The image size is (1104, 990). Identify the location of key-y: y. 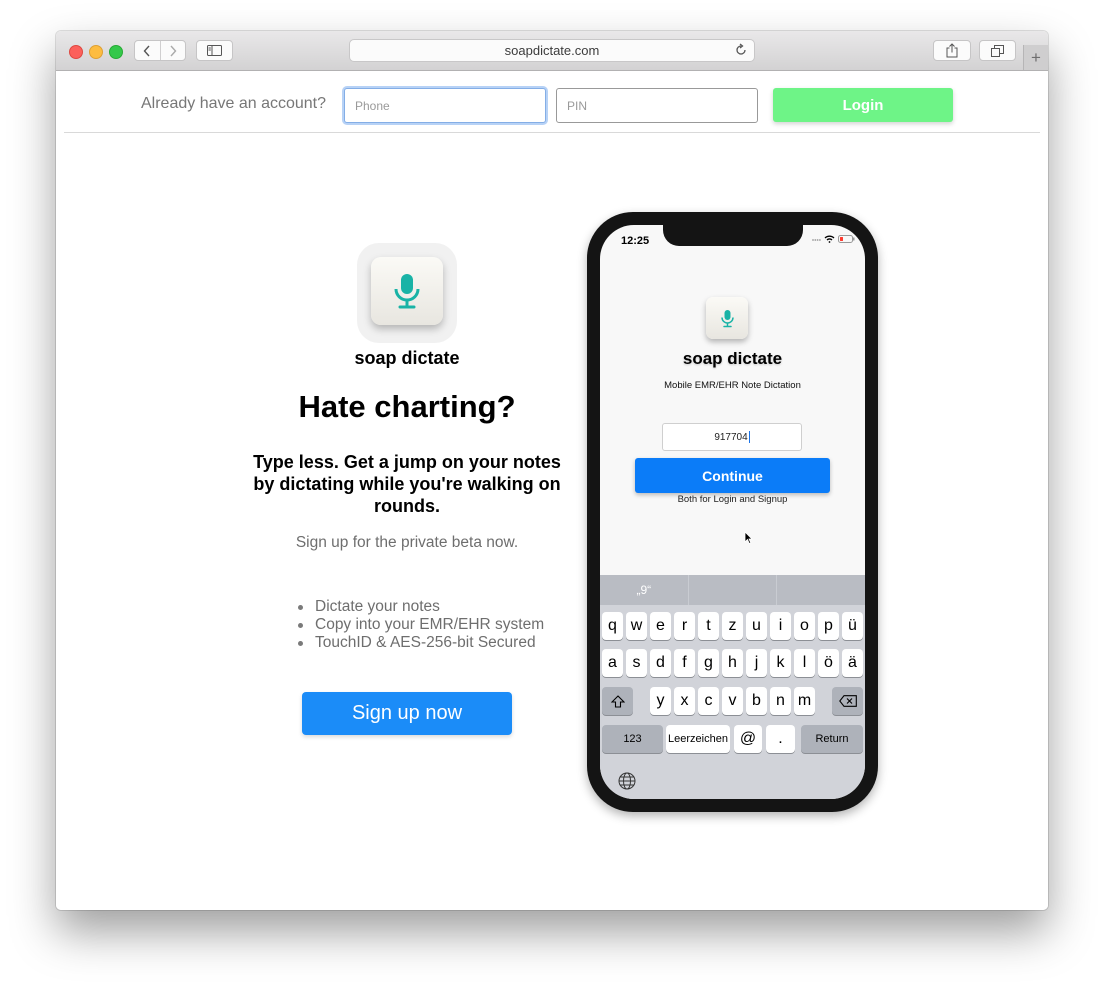
(660, 701).